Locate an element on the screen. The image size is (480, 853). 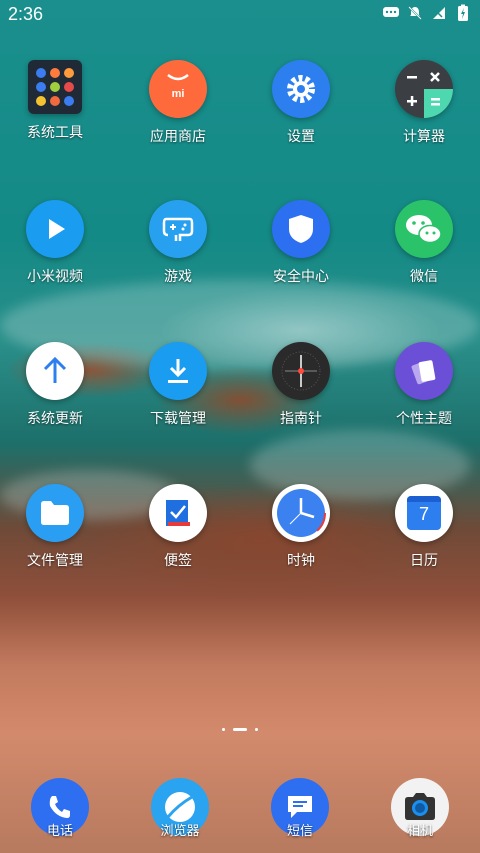
wechat-icon is located at coordinates (424, 229).